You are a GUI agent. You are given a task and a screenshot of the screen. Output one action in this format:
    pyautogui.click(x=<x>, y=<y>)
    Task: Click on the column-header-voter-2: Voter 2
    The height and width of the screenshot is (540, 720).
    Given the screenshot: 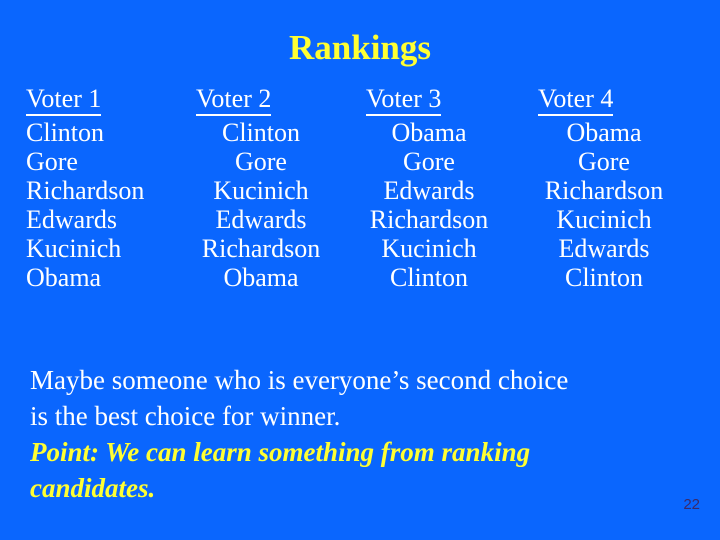 What is the action you would take?
    pyautogui.click(x=261, y=101)
    